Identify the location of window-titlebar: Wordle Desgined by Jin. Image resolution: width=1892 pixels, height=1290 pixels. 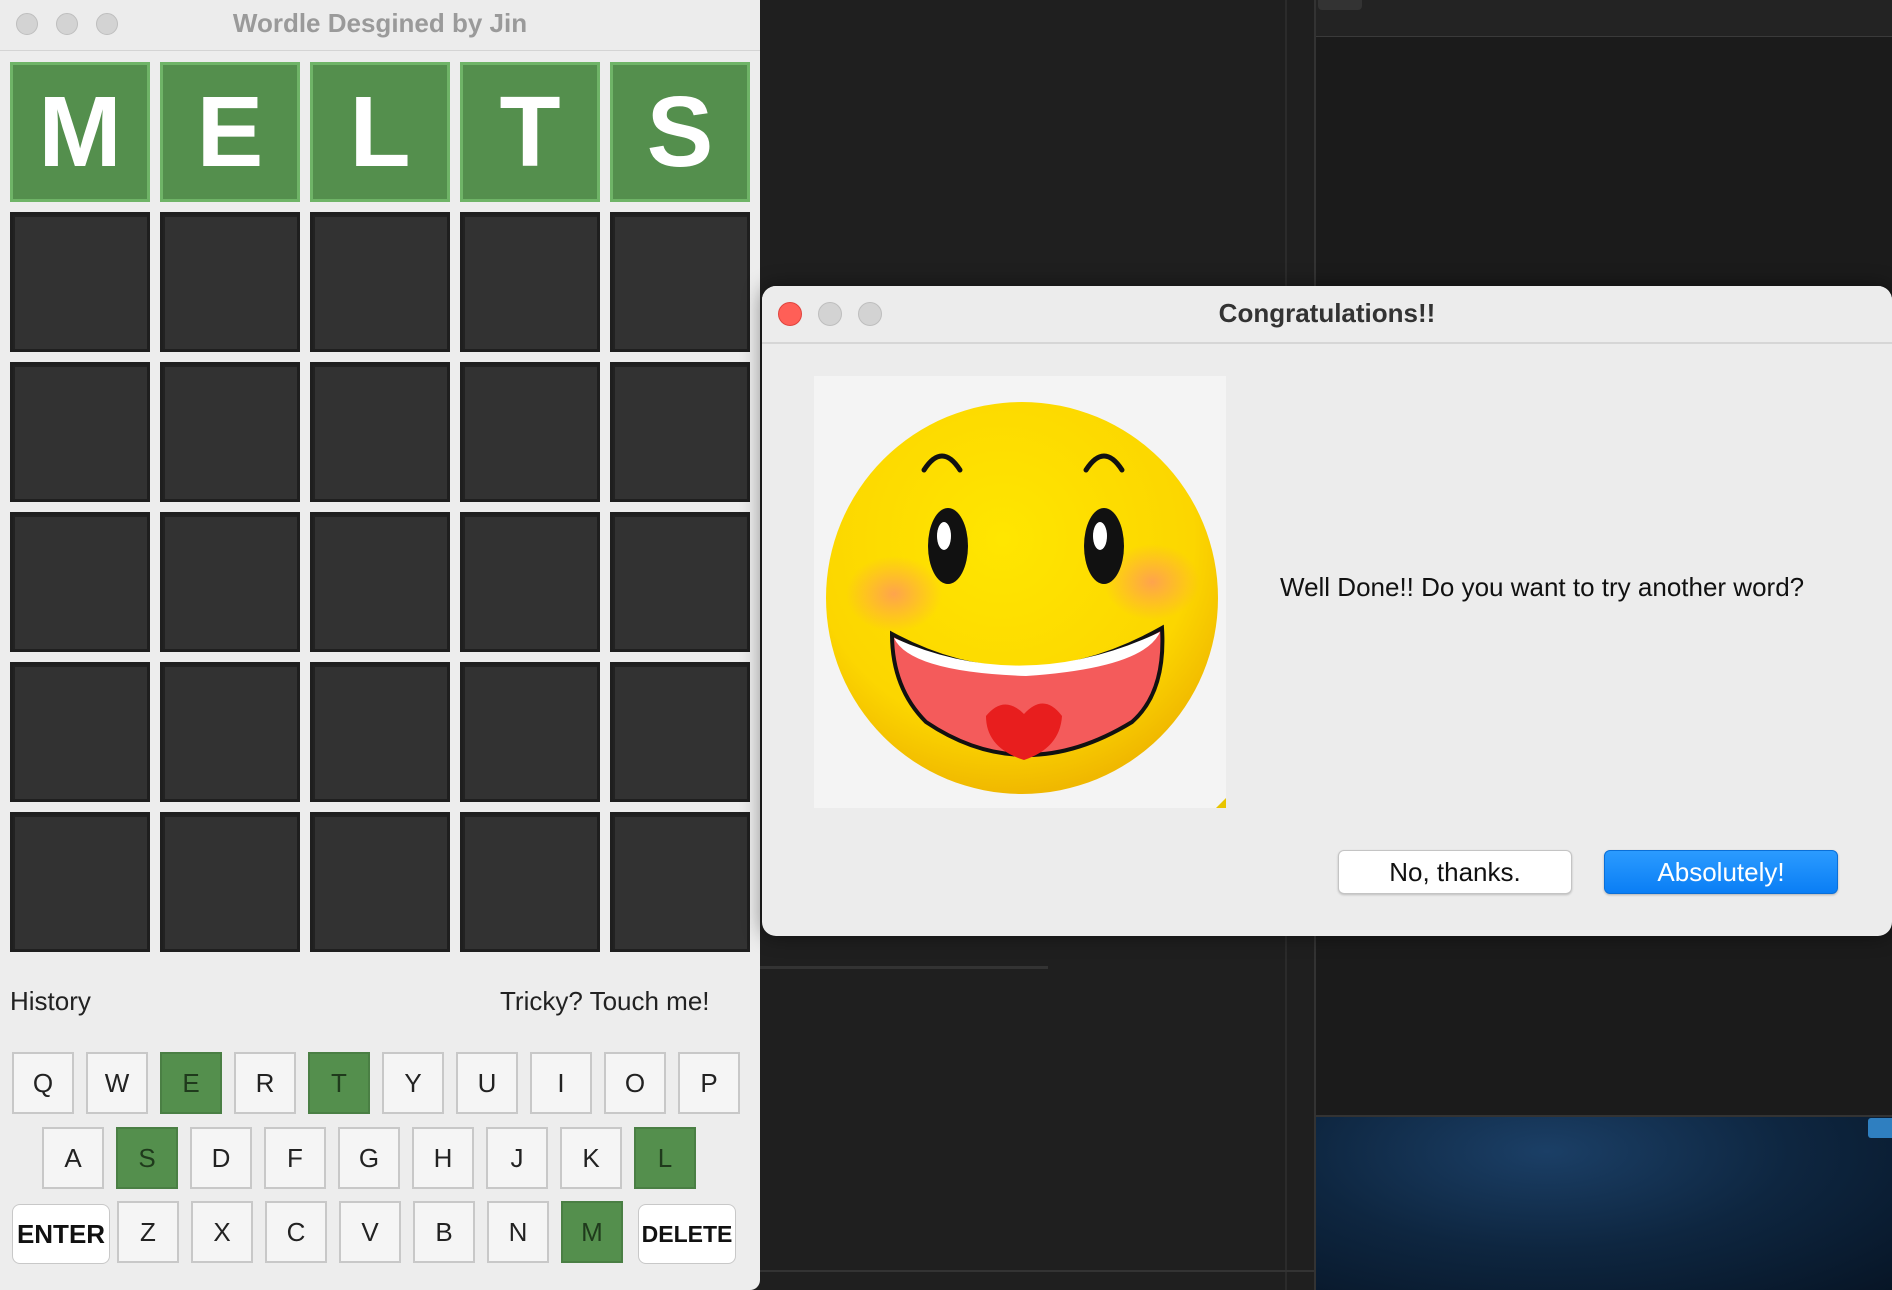
(380, 25).